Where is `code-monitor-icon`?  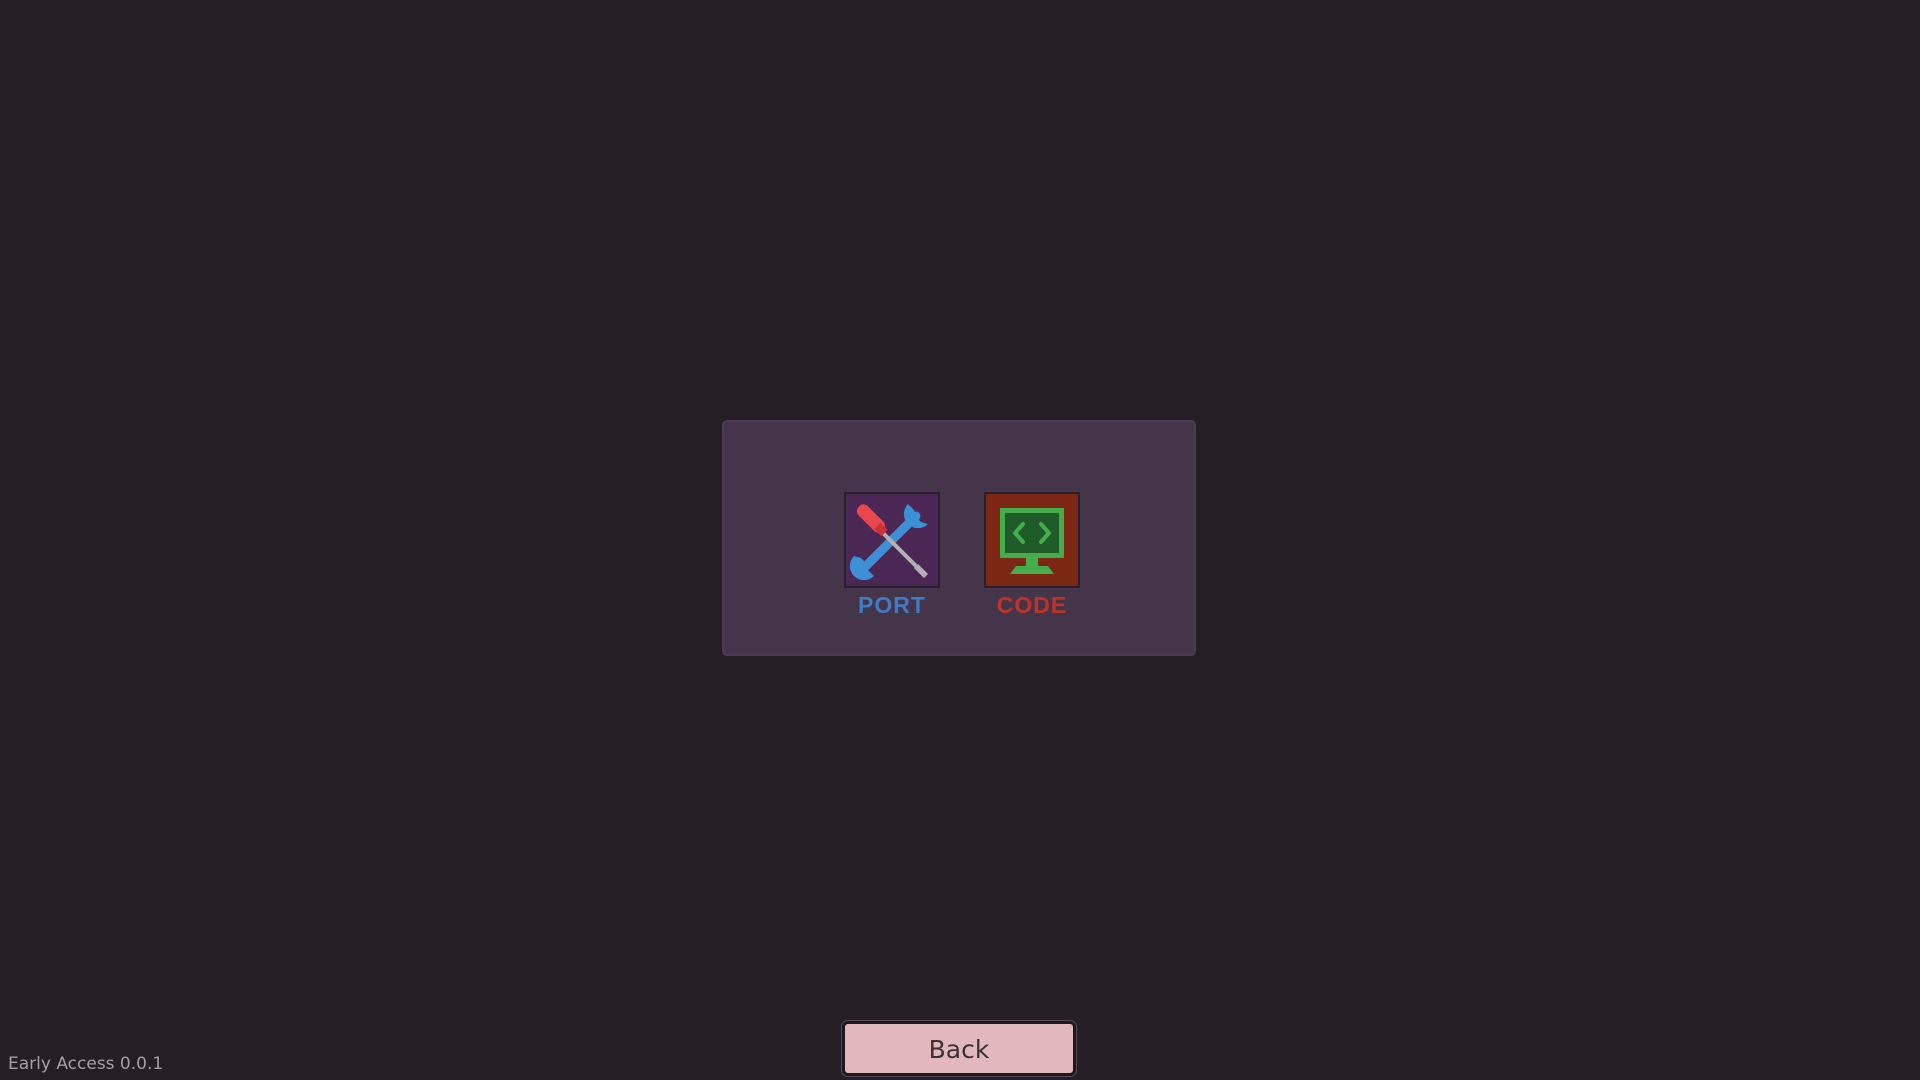 code-monitor-icon is located at coordinates (1032, 541).